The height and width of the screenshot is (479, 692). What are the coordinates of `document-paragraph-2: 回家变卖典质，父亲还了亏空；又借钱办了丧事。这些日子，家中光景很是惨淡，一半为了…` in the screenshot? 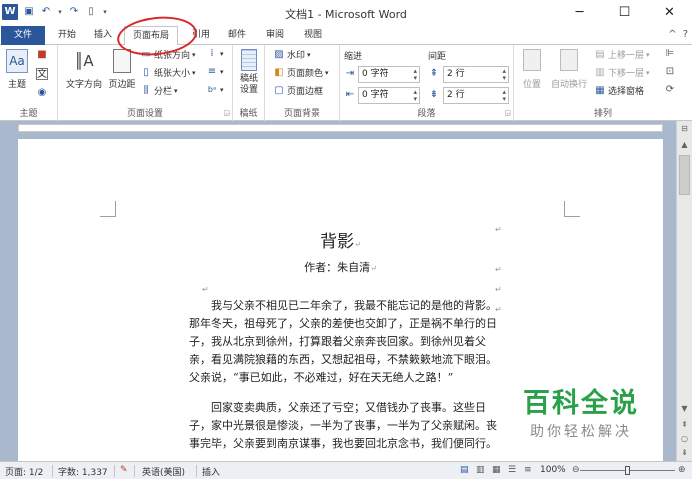 It's located at (343, 426).